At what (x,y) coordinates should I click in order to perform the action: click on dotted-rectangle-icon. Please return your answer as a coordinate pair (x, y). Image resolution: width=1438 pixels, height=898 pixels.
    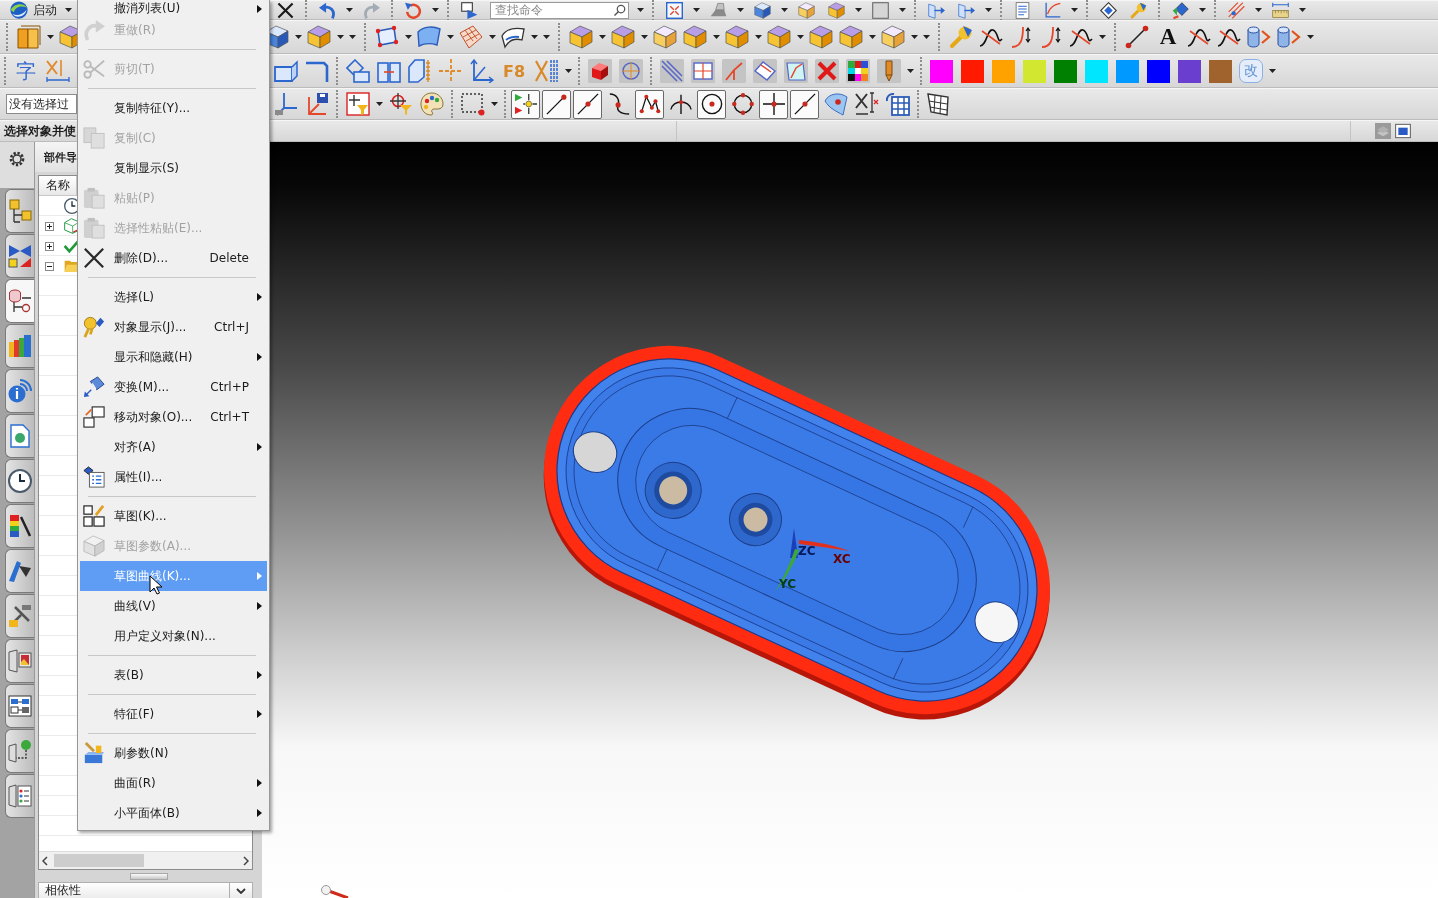
    Looking at the image, I should click on (472, 104).